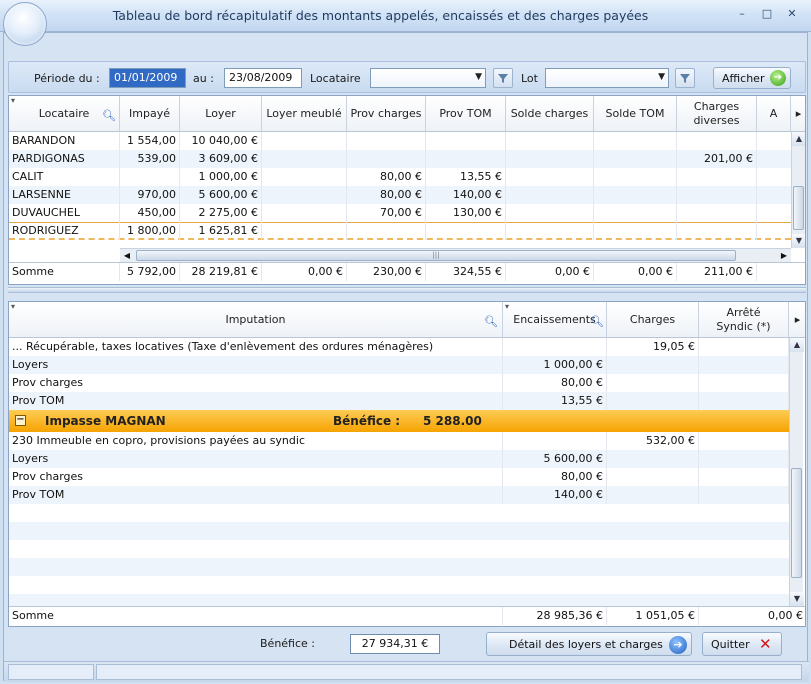 Image resolution: width=811 pixels, height=684 pixels. What do you see at coordinates (717, 159) in the screenshot?
I see `table-cell: 201,00 €` at bounding box center [717, 159].